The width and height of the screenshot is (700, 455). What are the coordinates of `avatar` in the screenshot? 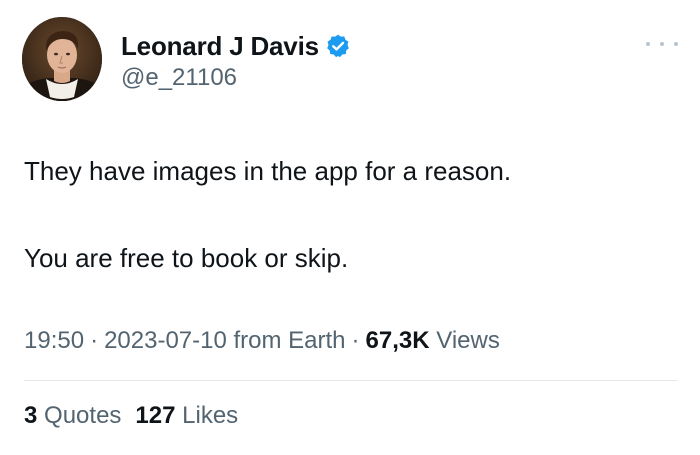 It's located at (62, 59).